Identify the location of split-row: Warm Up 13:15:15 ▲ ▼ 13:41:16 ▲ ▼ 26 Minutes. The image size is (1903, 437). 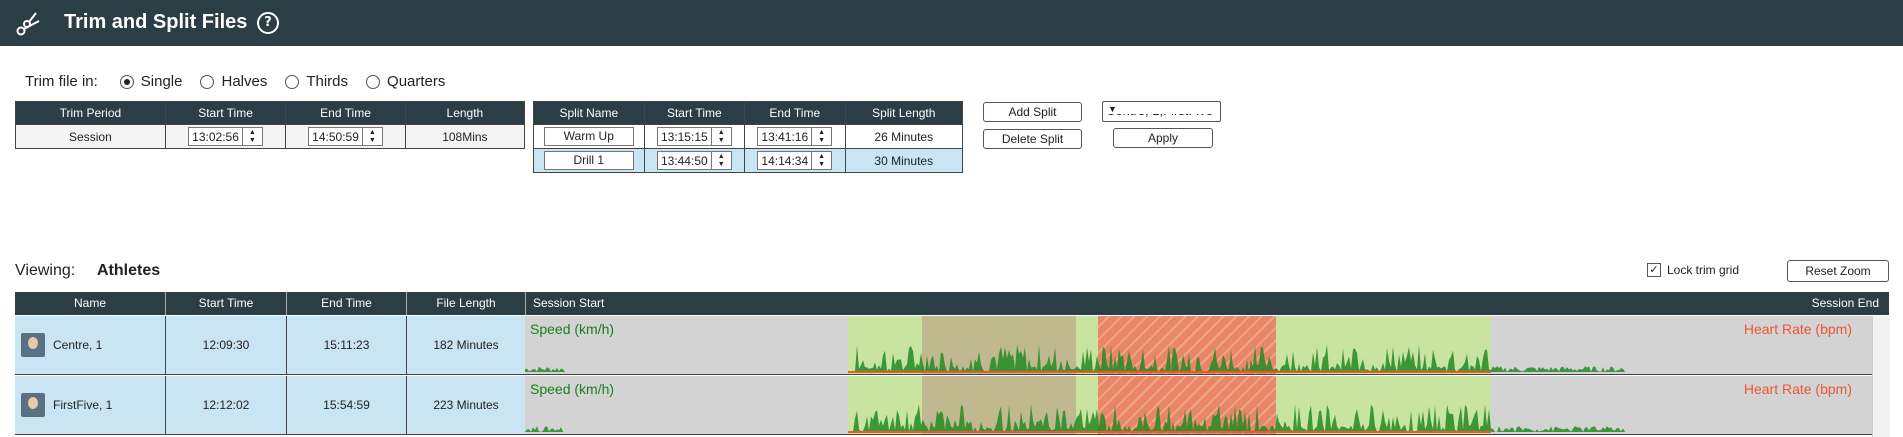
(748, 136).